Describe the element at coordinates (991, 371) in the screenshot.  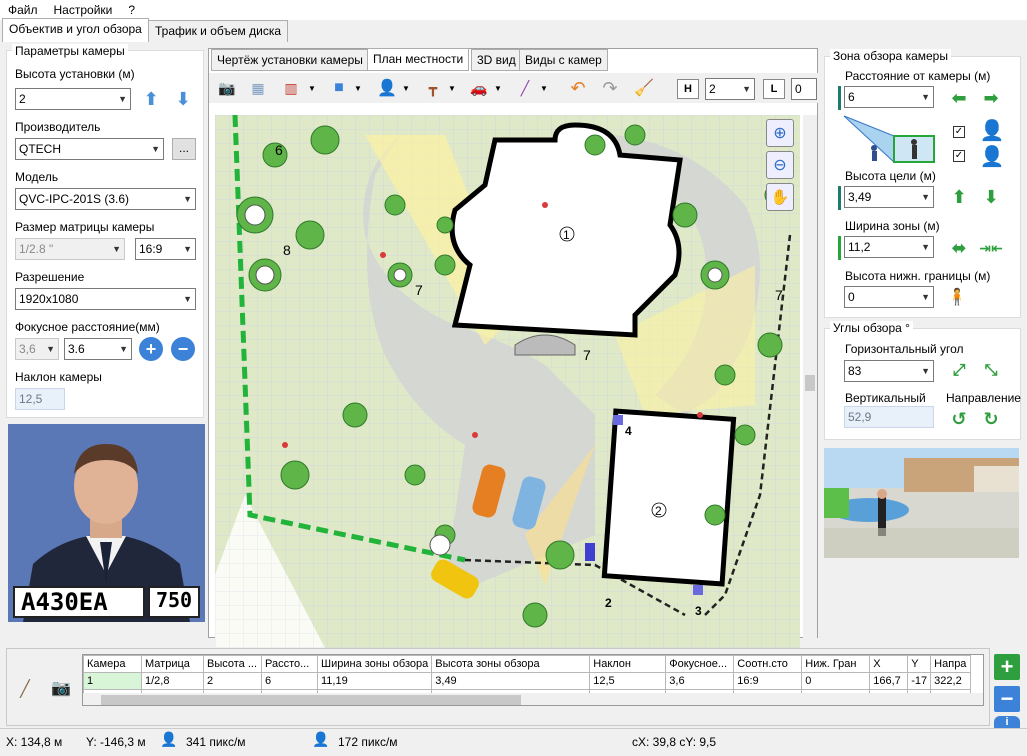
I see `collapse-angle-icon: ⤡` at that location.